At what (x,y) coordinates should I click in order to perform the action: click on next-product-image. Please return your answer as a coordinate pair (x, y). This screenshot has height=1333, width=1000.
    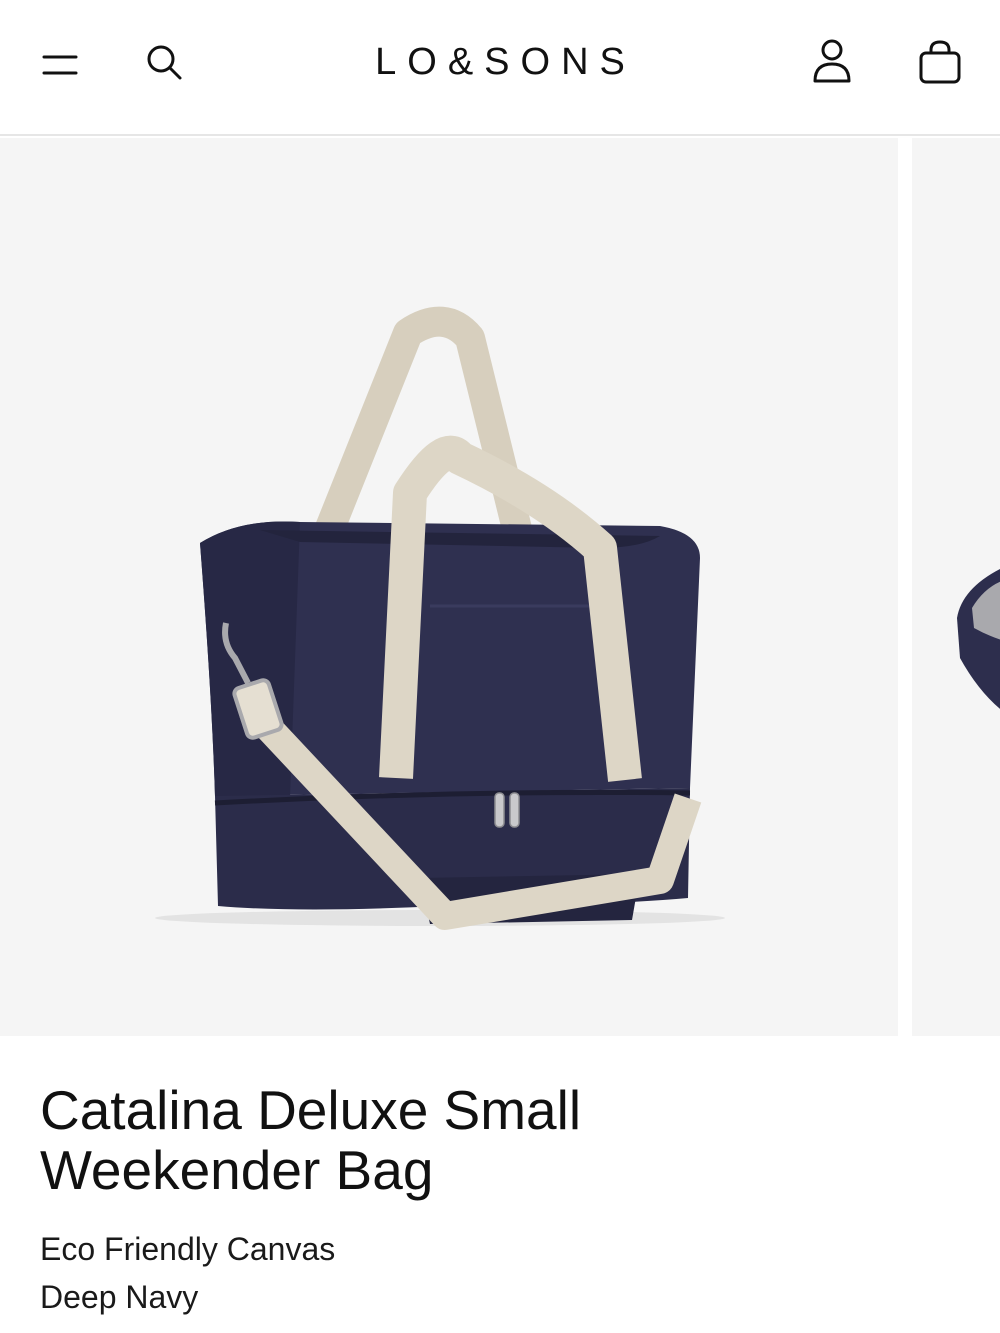
    Looking at the image, I should click on (978, 639).